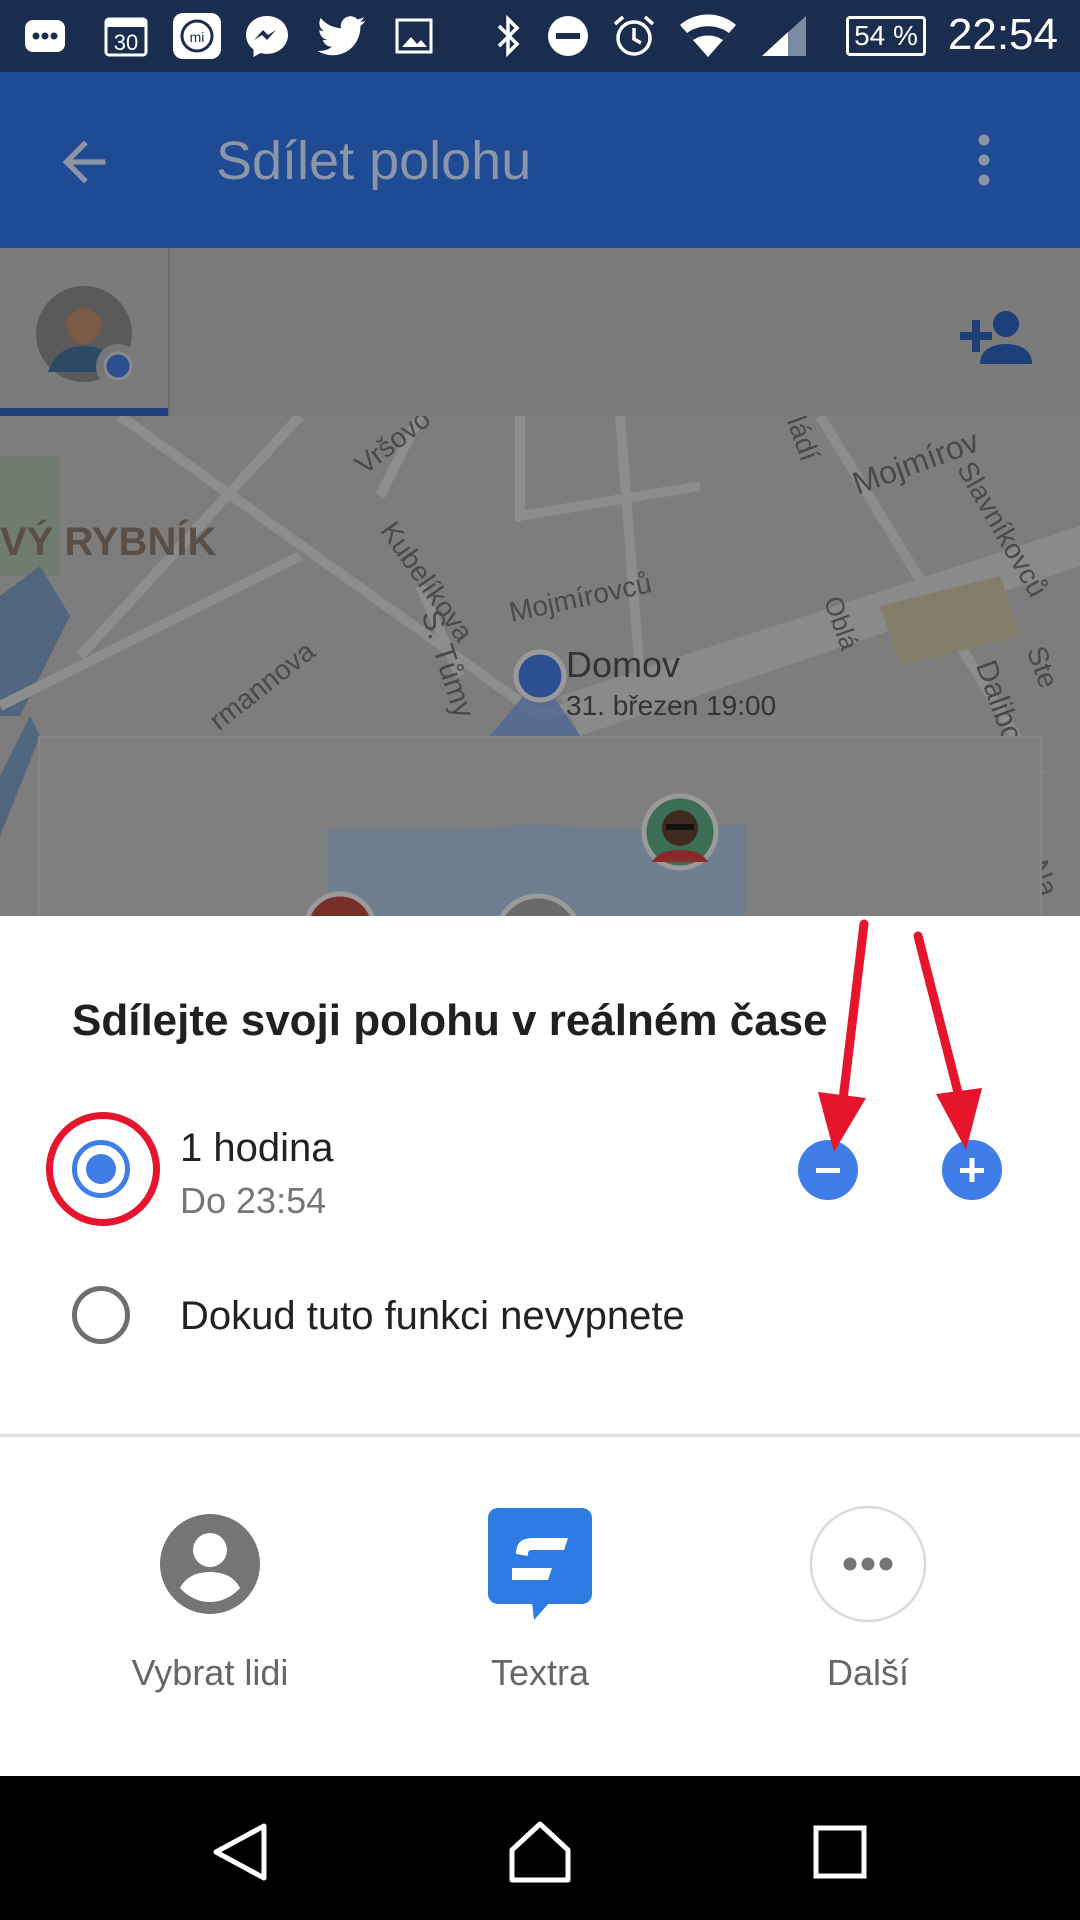 This screenshot has width=1080, height=1920. I want to click on mi-fit-icon: mi, so click(197, 36).